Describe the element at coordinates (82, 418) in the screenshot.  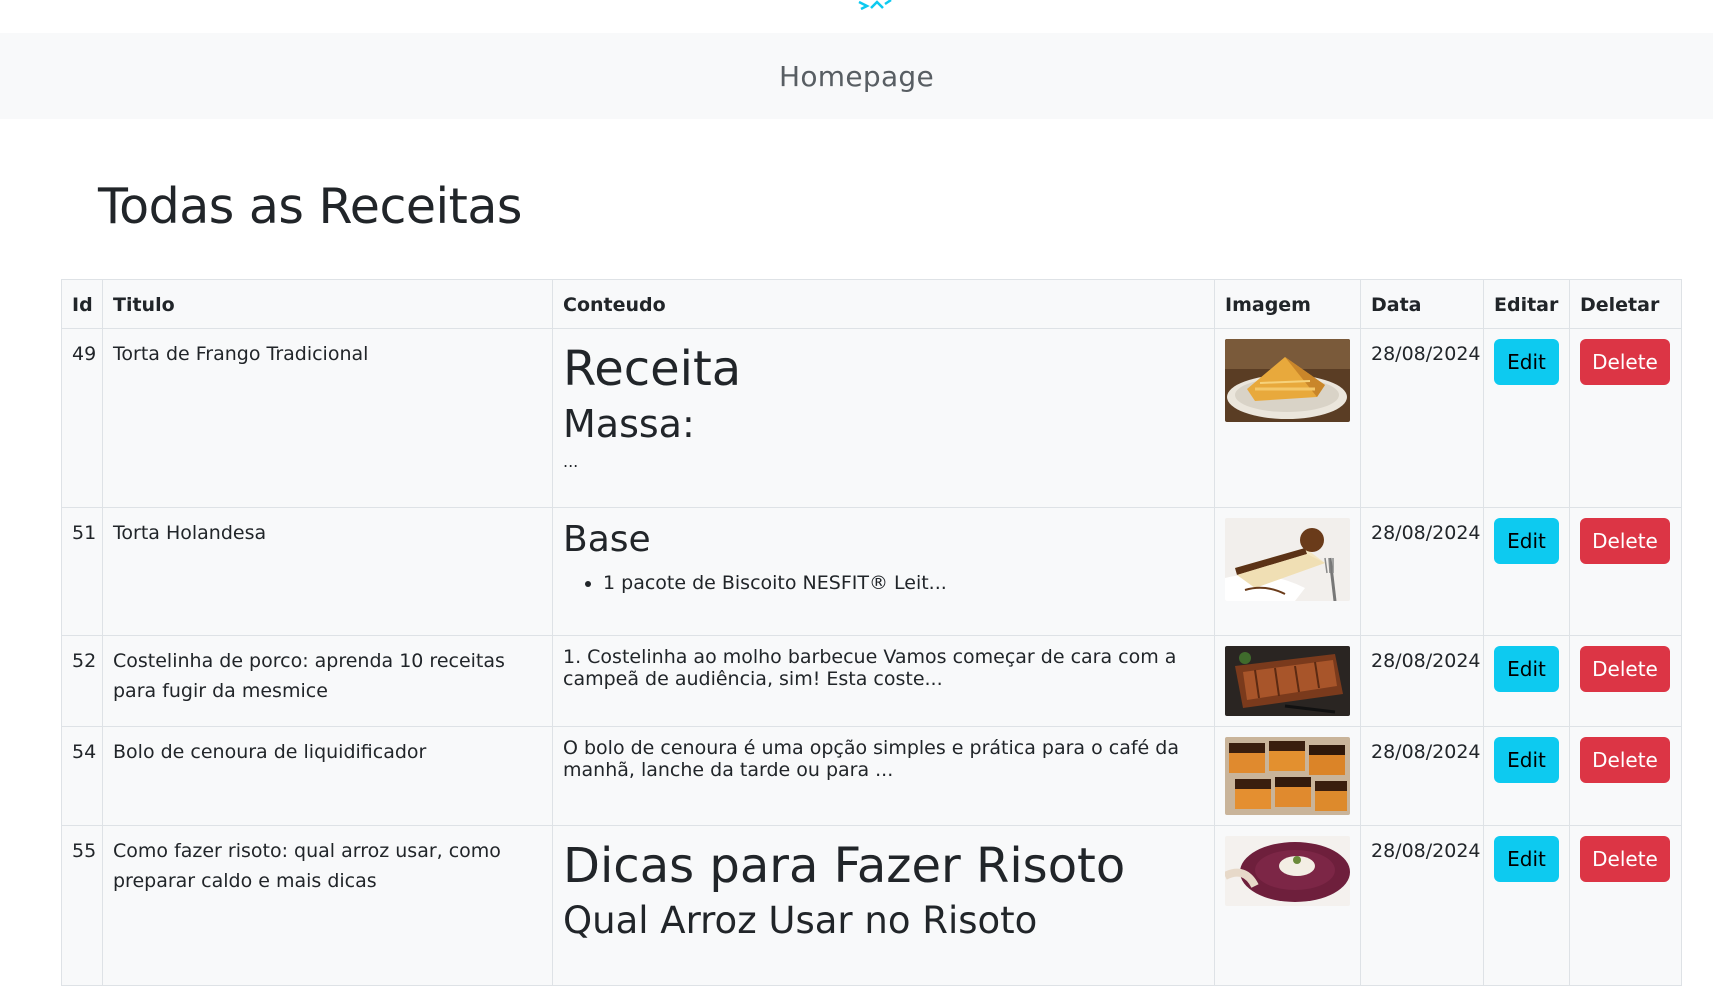
I see `cell-id: 49` at that location.